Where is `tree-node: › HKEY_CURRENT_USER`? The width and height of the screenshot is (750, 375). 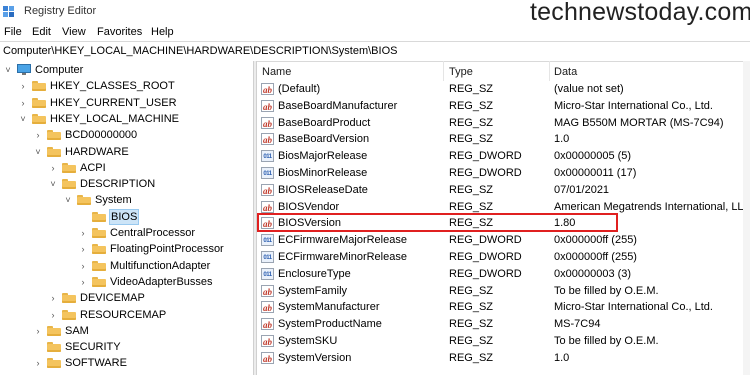 tree-node: › HKEY_CURRENT_USER is located at coordinates (135, 103).